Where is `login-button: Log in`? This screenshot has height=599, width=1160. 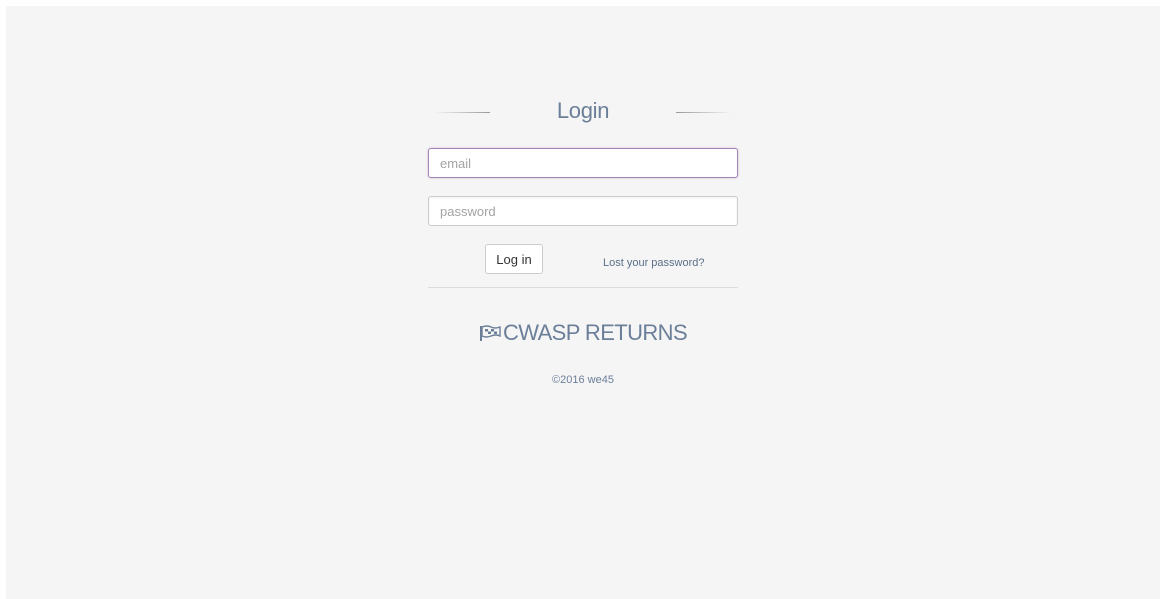
login-button: Log in is located at coordinates (514, 259).